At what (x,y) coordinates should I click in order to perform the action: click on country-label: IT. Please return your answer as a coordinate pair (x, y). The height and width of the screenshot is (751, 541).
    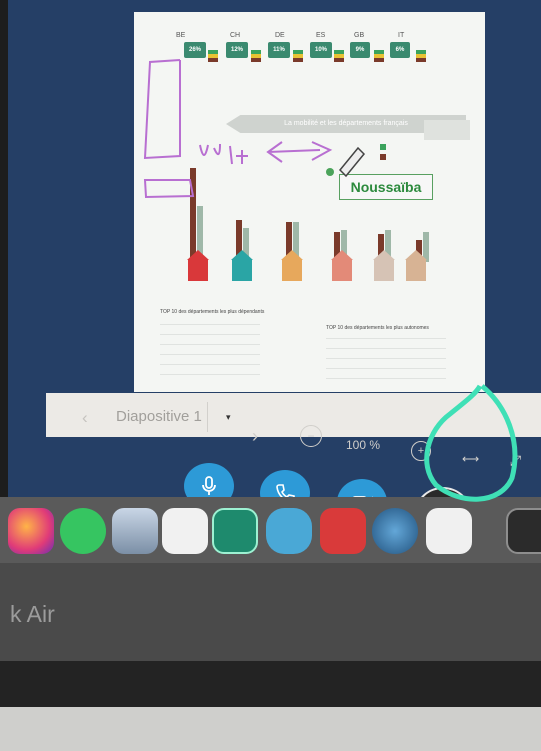
    Looking at the image, I should click on (401, 35).